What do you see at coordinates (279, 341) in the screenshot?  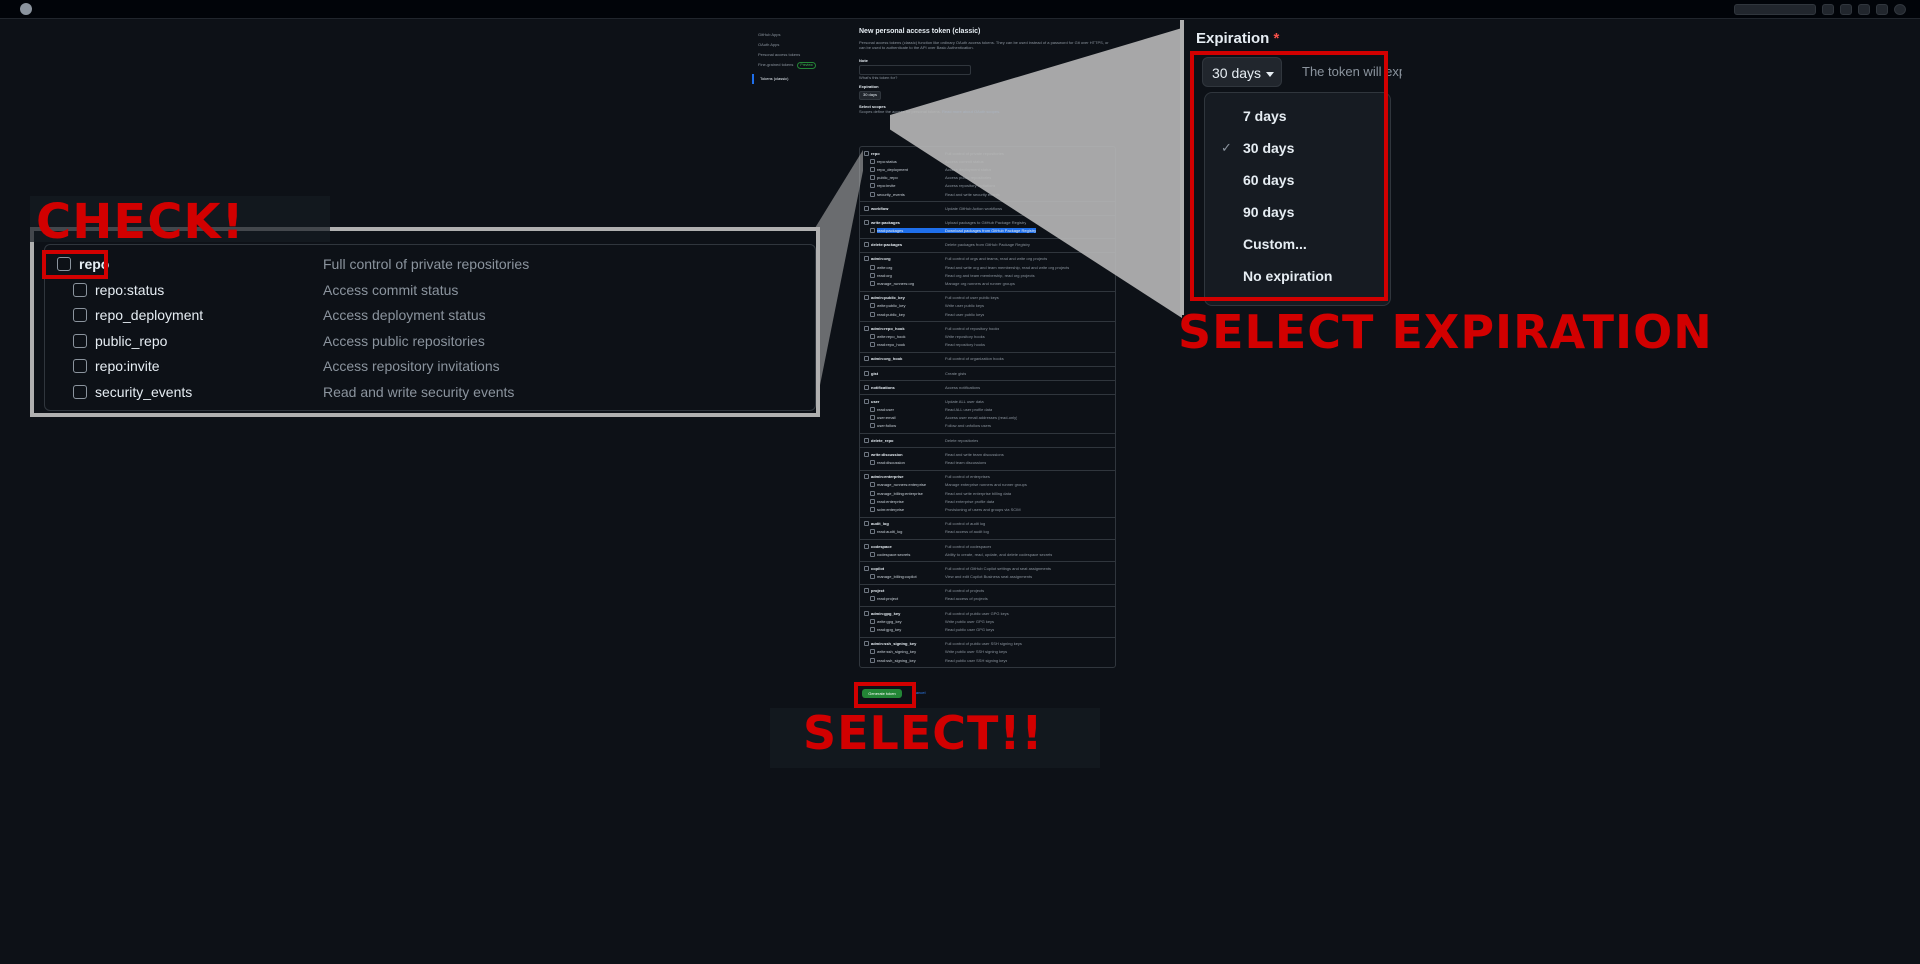 I see `zoom-scope-public-repo: public_repo Access public repositories` at bounding box center [279, 341].